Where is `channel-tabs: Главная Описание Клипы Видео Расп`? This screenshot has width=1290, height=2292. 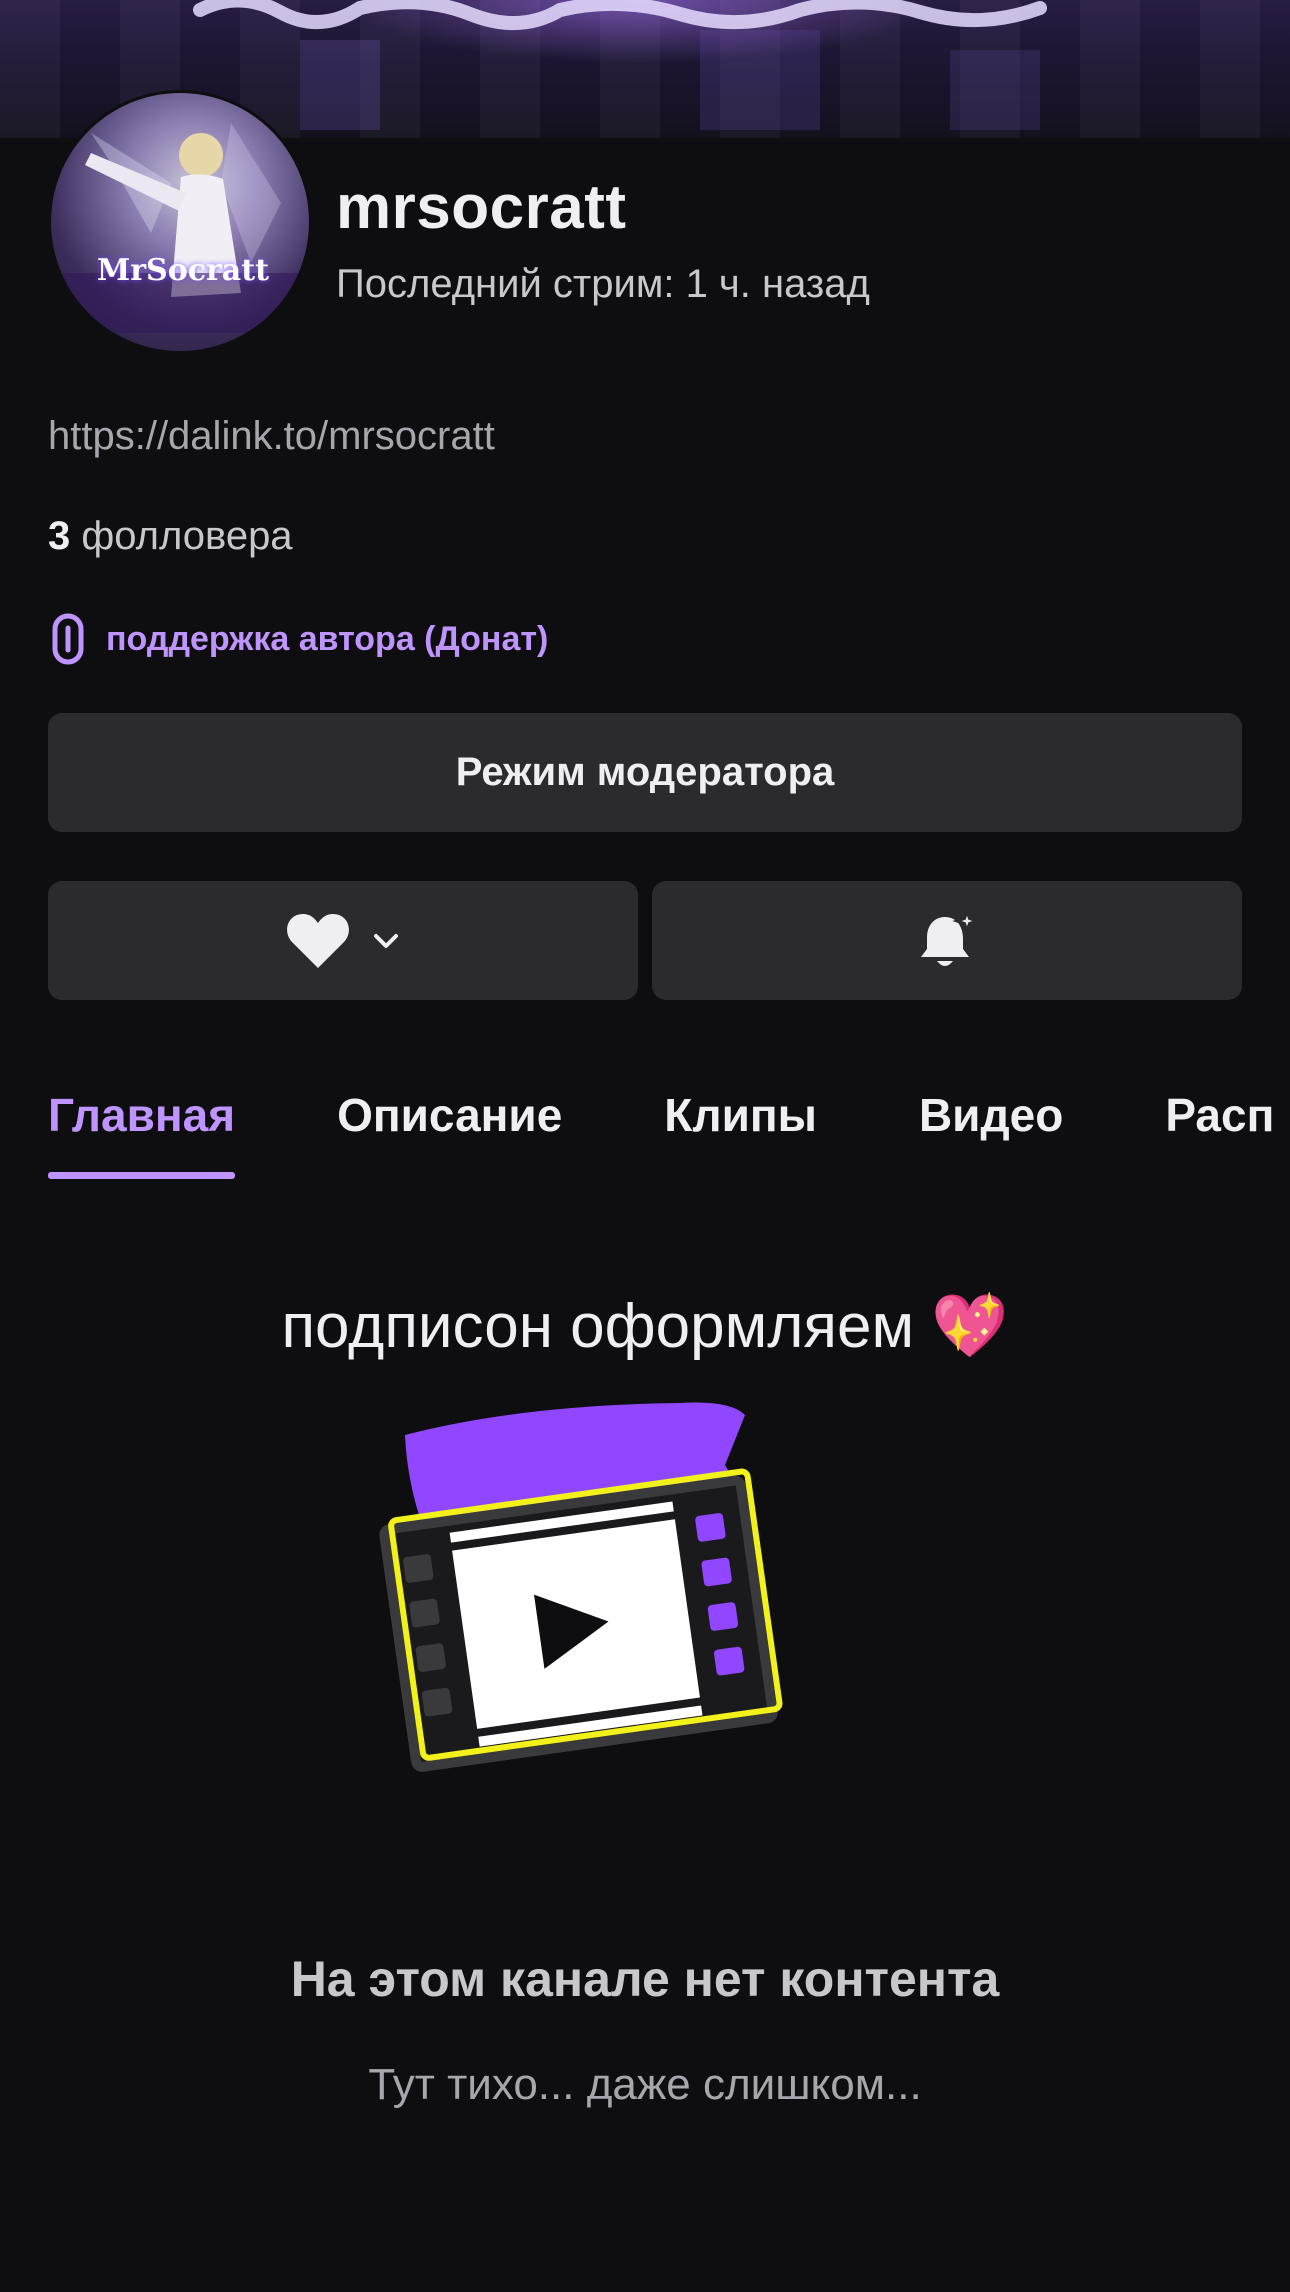
channel-tabs: Главная Описание Клипы Видео Расп is located at coordinates (669, 1130).